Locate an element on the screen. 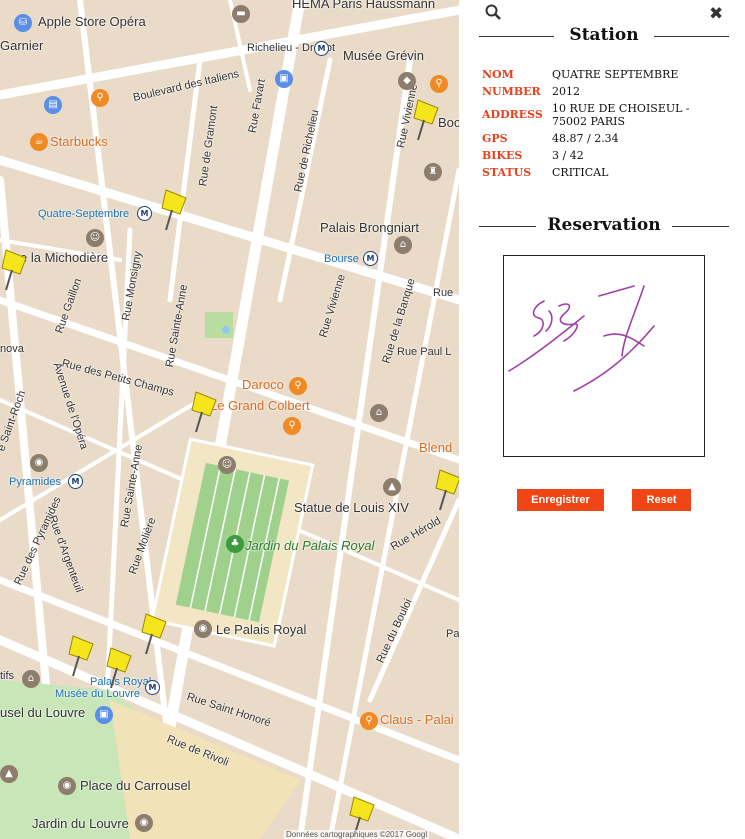 The width and height of the screenshot is (745, 839). restaurant-icon-5: ⚲ is located at coordinates (369, 721).